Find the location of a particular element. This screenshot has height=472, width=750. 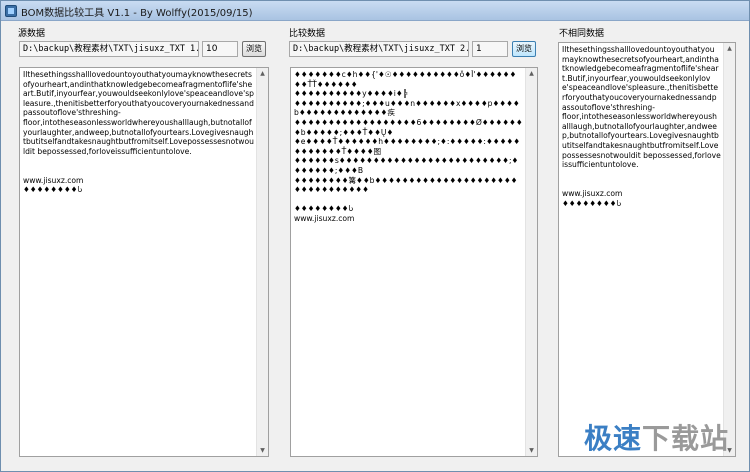

compare-count-input: 1 is located at coordinates (490, 49).